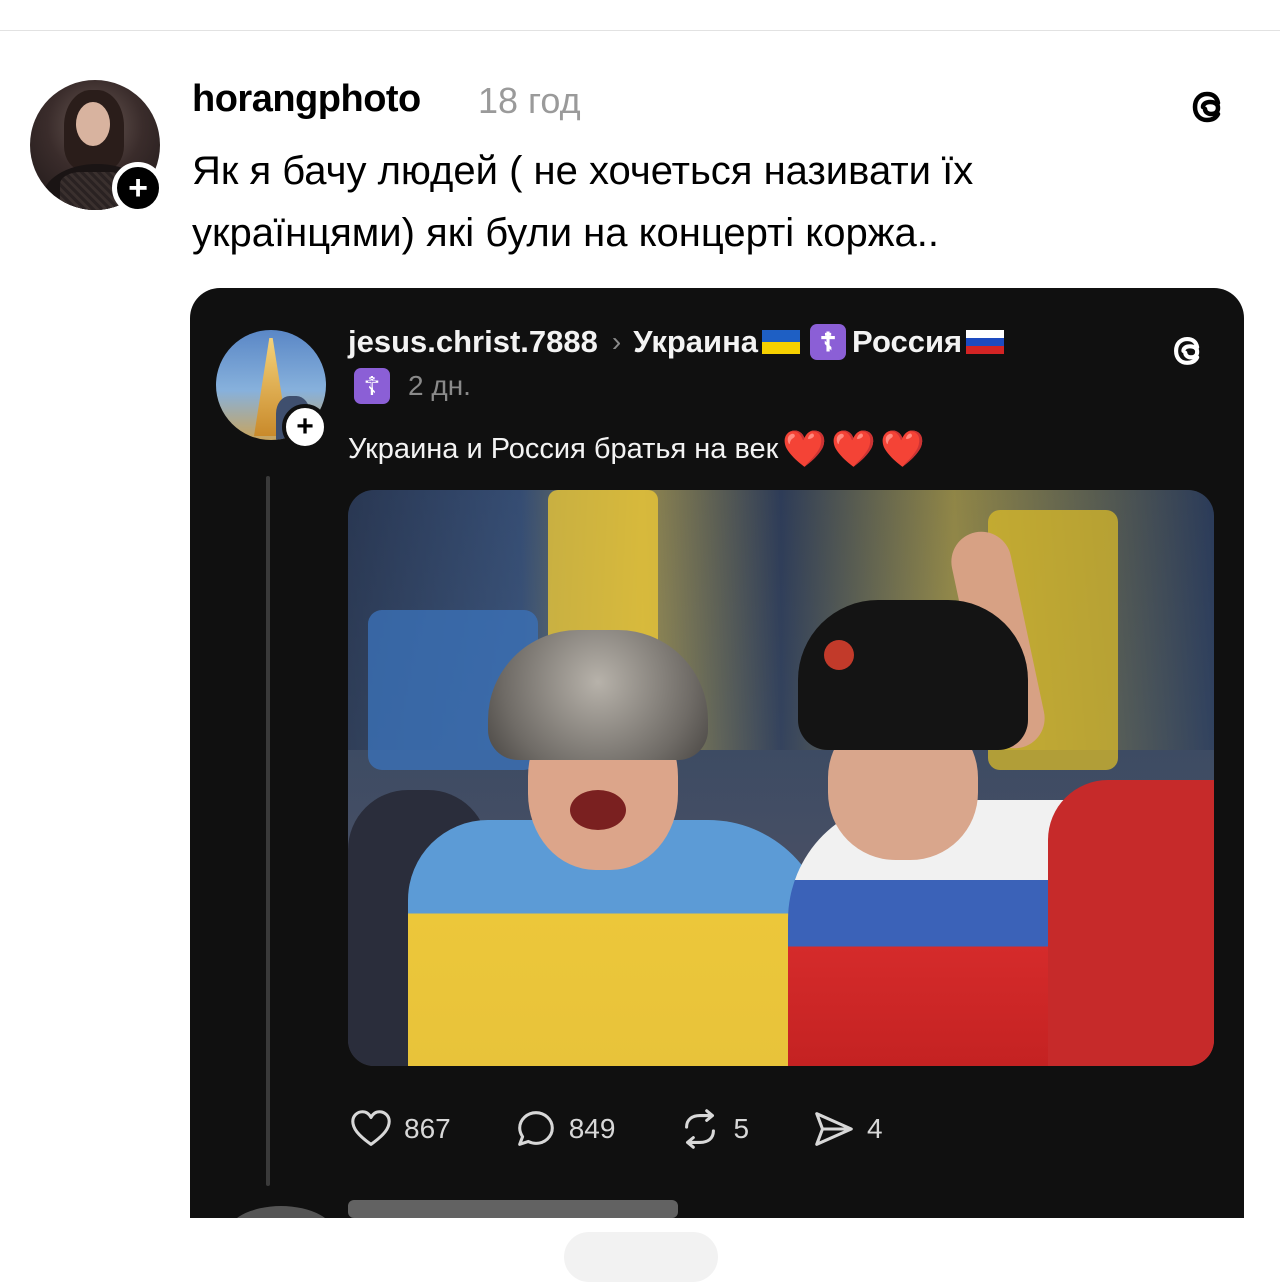  I want to click on embedded-post-text: Украина и Россия братья на век ❤️❤️❤️, so click(638, 449).